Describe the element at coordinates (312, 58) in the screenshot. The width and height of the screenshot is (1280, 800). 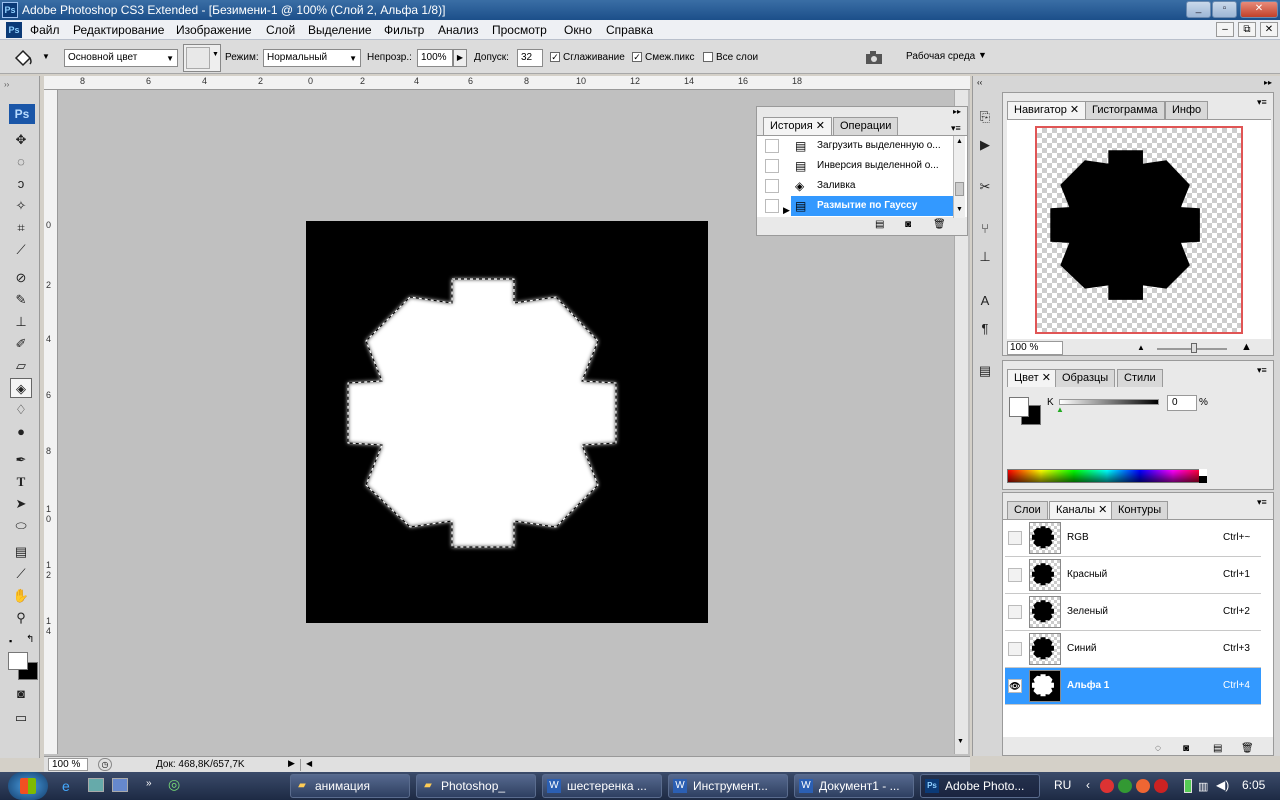
I see `mode-select: Нормальный` at that location.